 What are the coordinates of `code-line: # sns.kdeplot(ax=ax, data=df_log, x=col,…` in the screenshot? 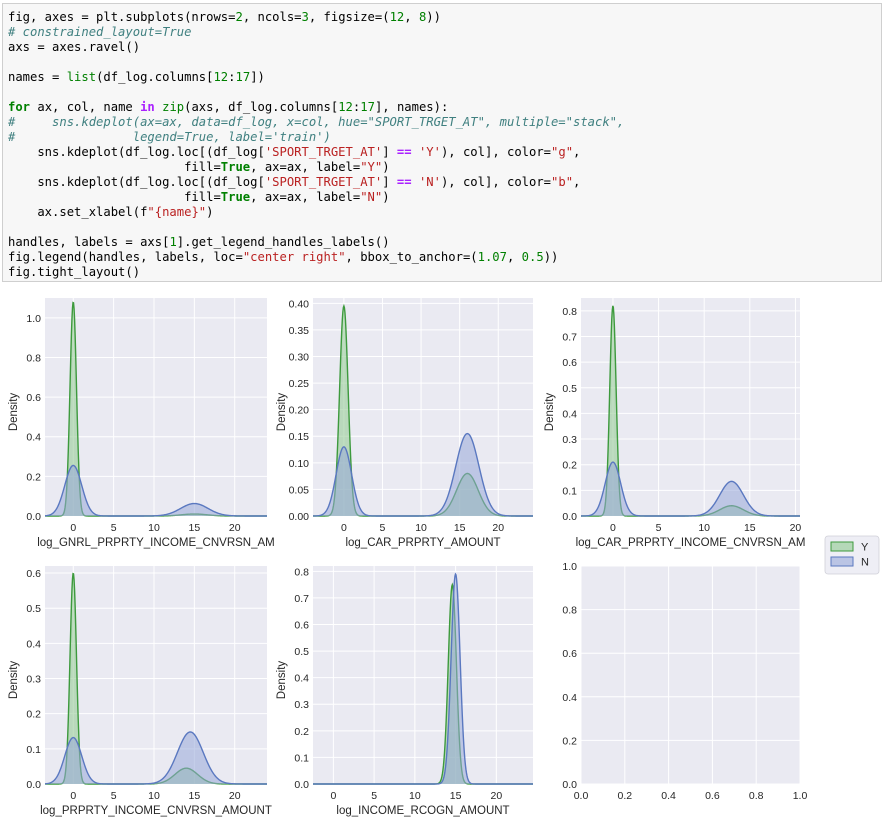 It's located at (442, 122).